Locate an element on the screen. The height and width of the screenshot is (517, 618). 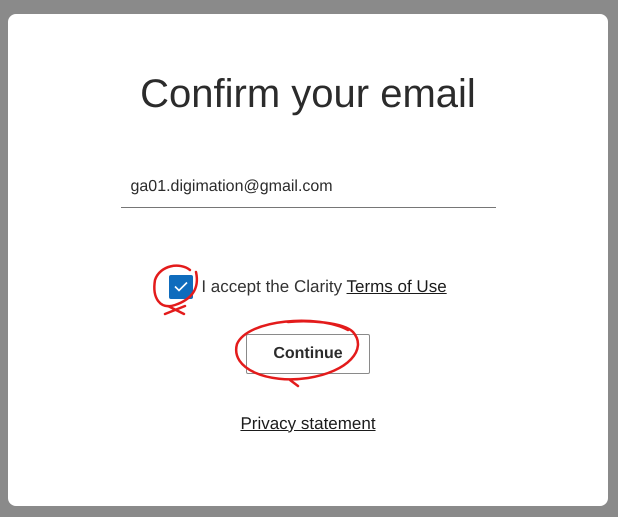
email-field: ga01.digimation@gmail.com is located at coordinates (308, 189).